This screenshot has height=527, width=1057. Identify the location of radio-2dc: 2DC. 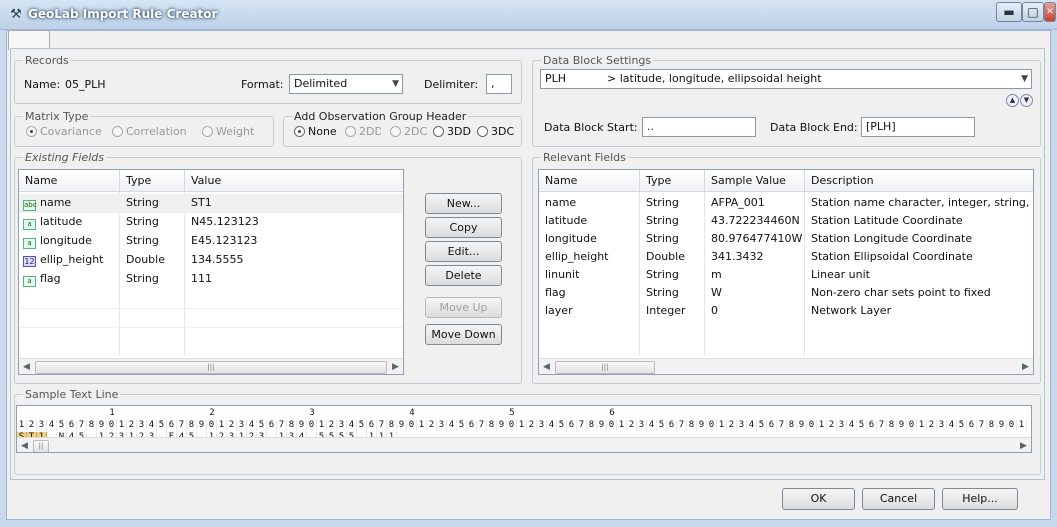
(408, 131).